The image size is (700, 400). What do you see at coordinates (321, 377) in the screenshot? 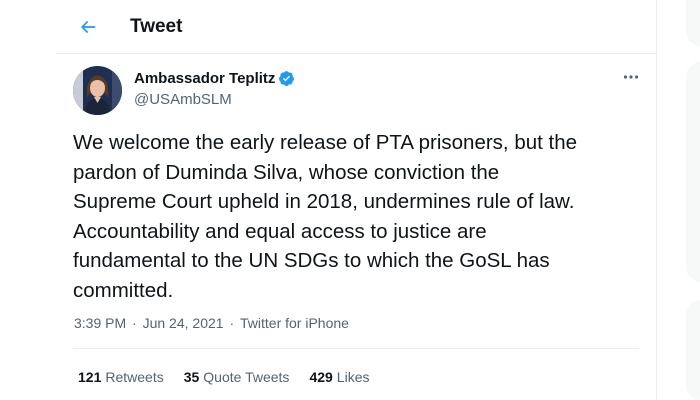
I see `likes-count: 429` at bounding box center [321, 377].